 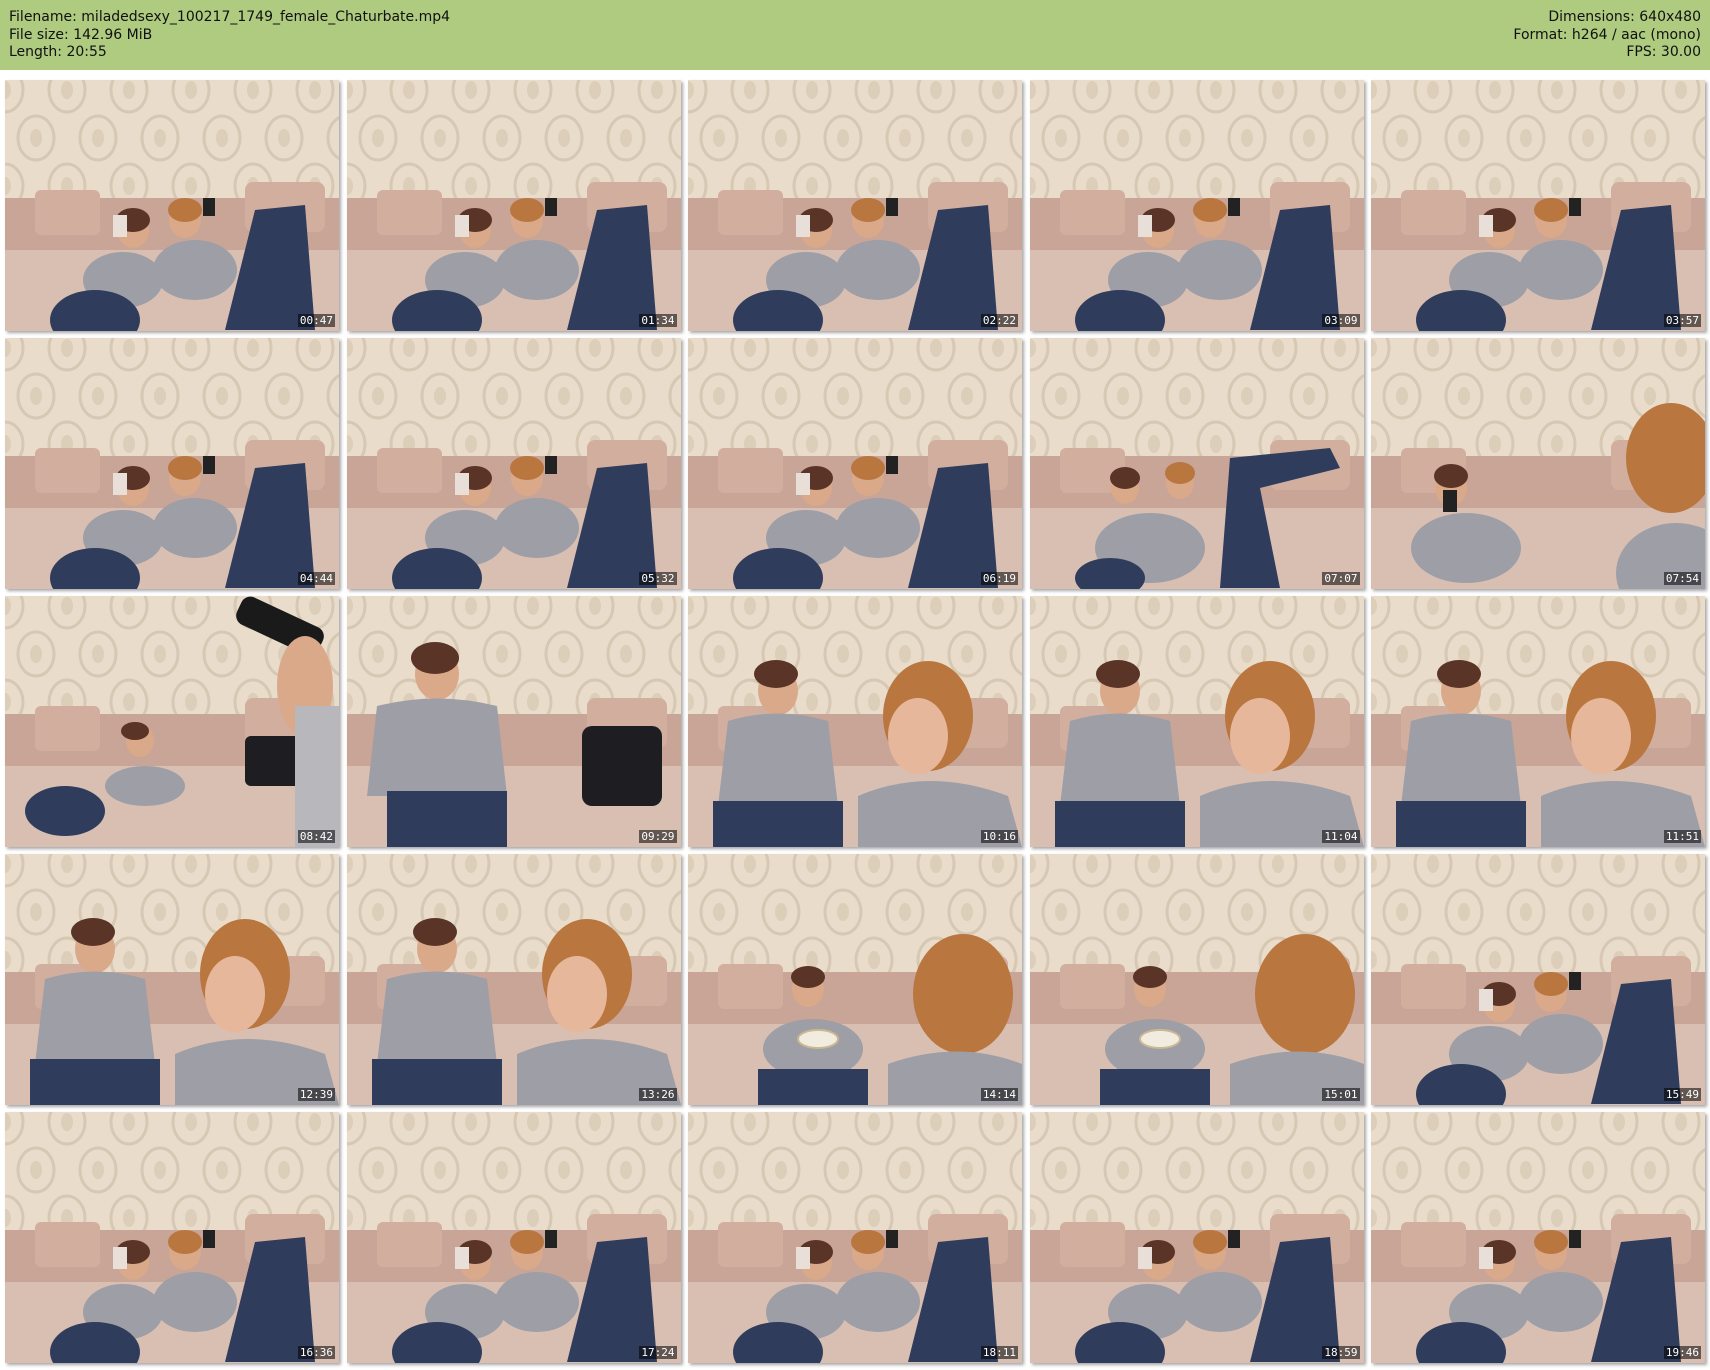 I want to click on timestamp-label: 04:44, so click(x=316, y=578).